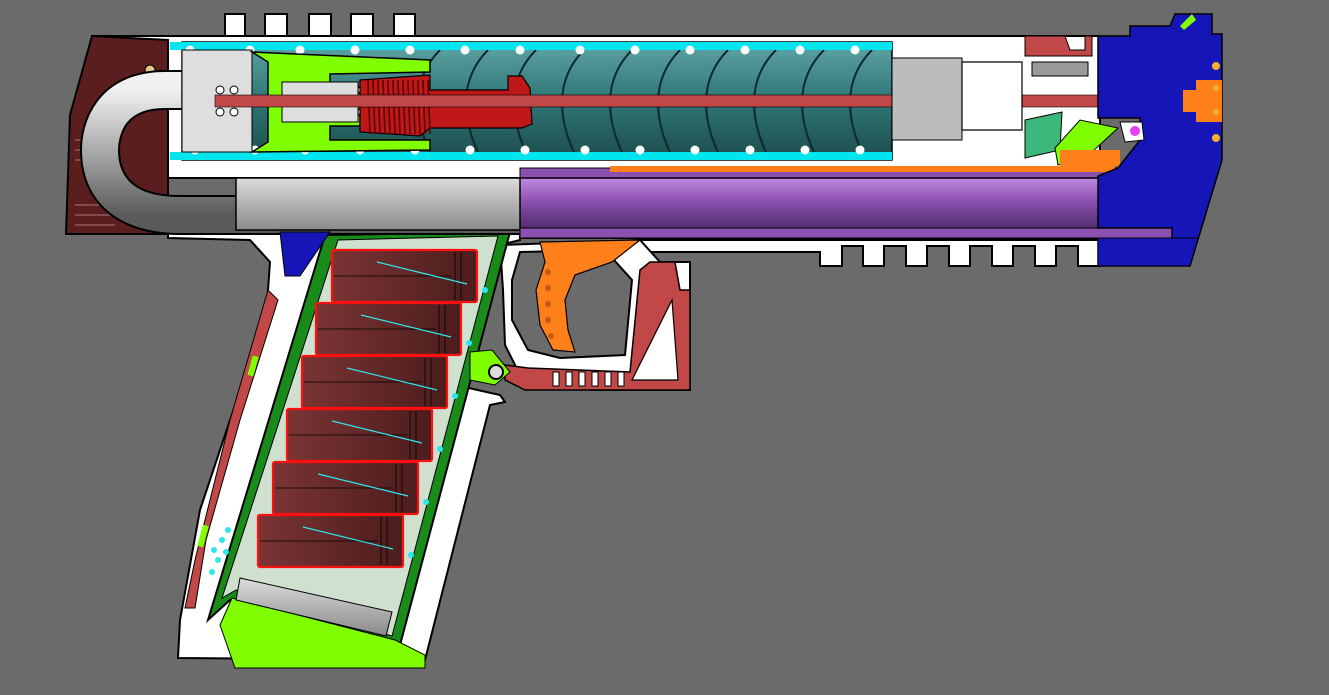  Describe the element at coordinates (531, 156) in the screenshot. I see `cylinder-bottom-edge` at that location.